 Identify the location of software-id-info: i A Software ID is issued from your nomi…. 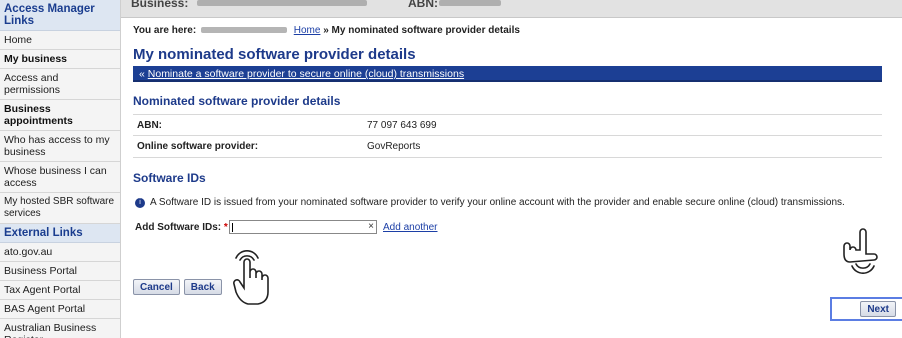
(507, 203).